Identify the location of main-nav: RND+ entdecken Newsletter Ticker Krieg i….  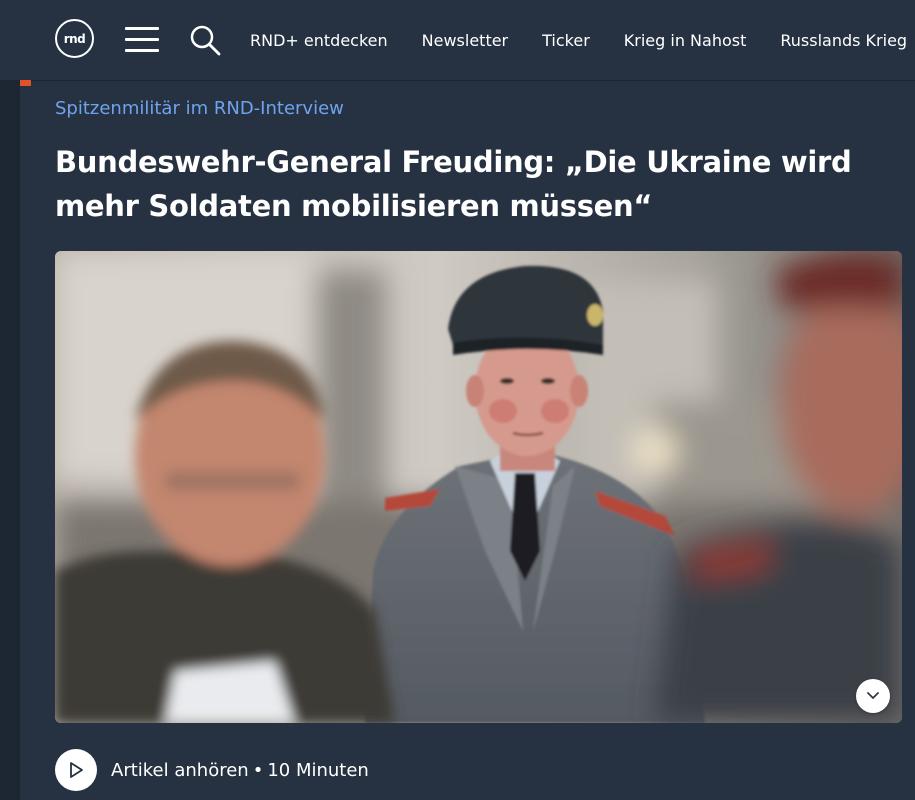
(582, 40).